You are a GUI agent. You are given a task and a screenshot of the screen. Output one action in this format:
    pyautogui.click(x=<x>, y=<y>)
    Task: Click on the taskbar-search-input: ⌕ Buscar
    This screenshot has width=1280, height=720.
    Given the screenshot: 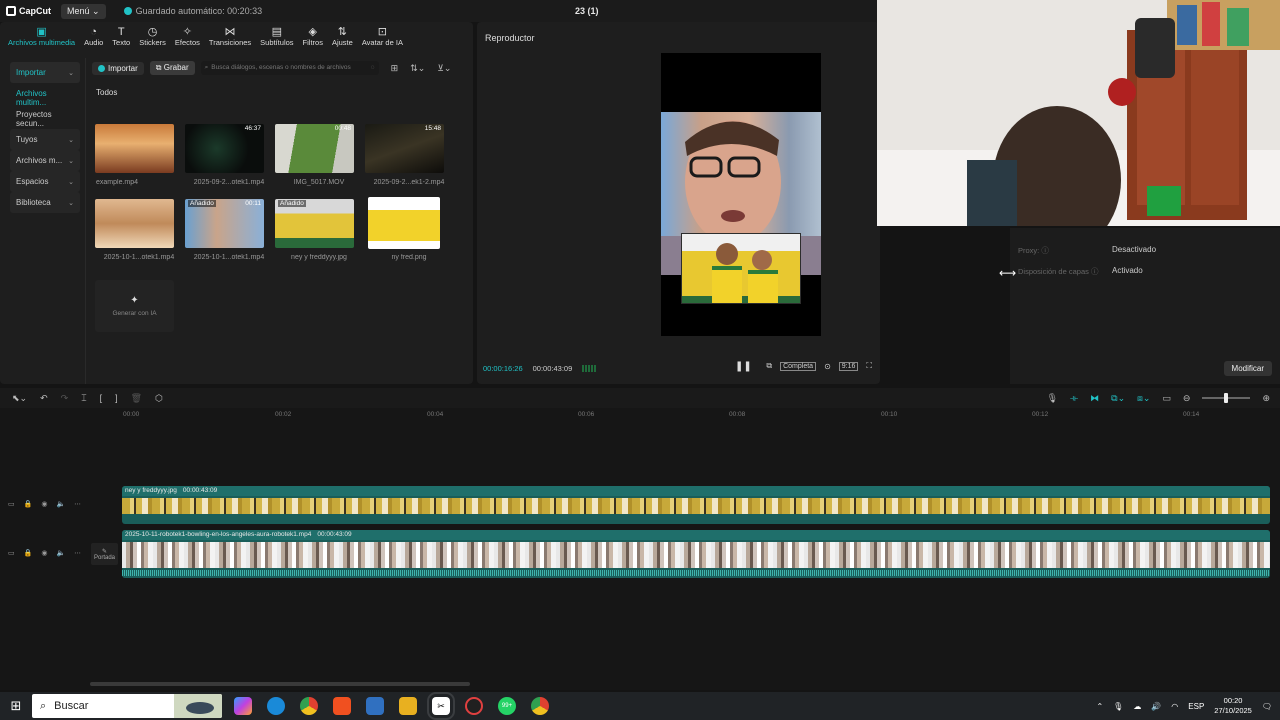 What is the action you would take?
    pyautogui.click(x=127, y=706)
    